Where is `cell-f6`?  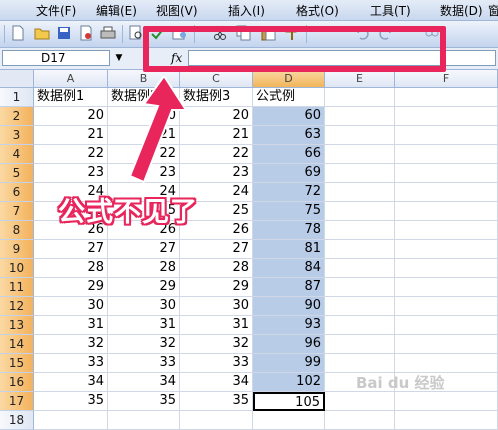
cell-f6 is located at coordinates (446, 192).